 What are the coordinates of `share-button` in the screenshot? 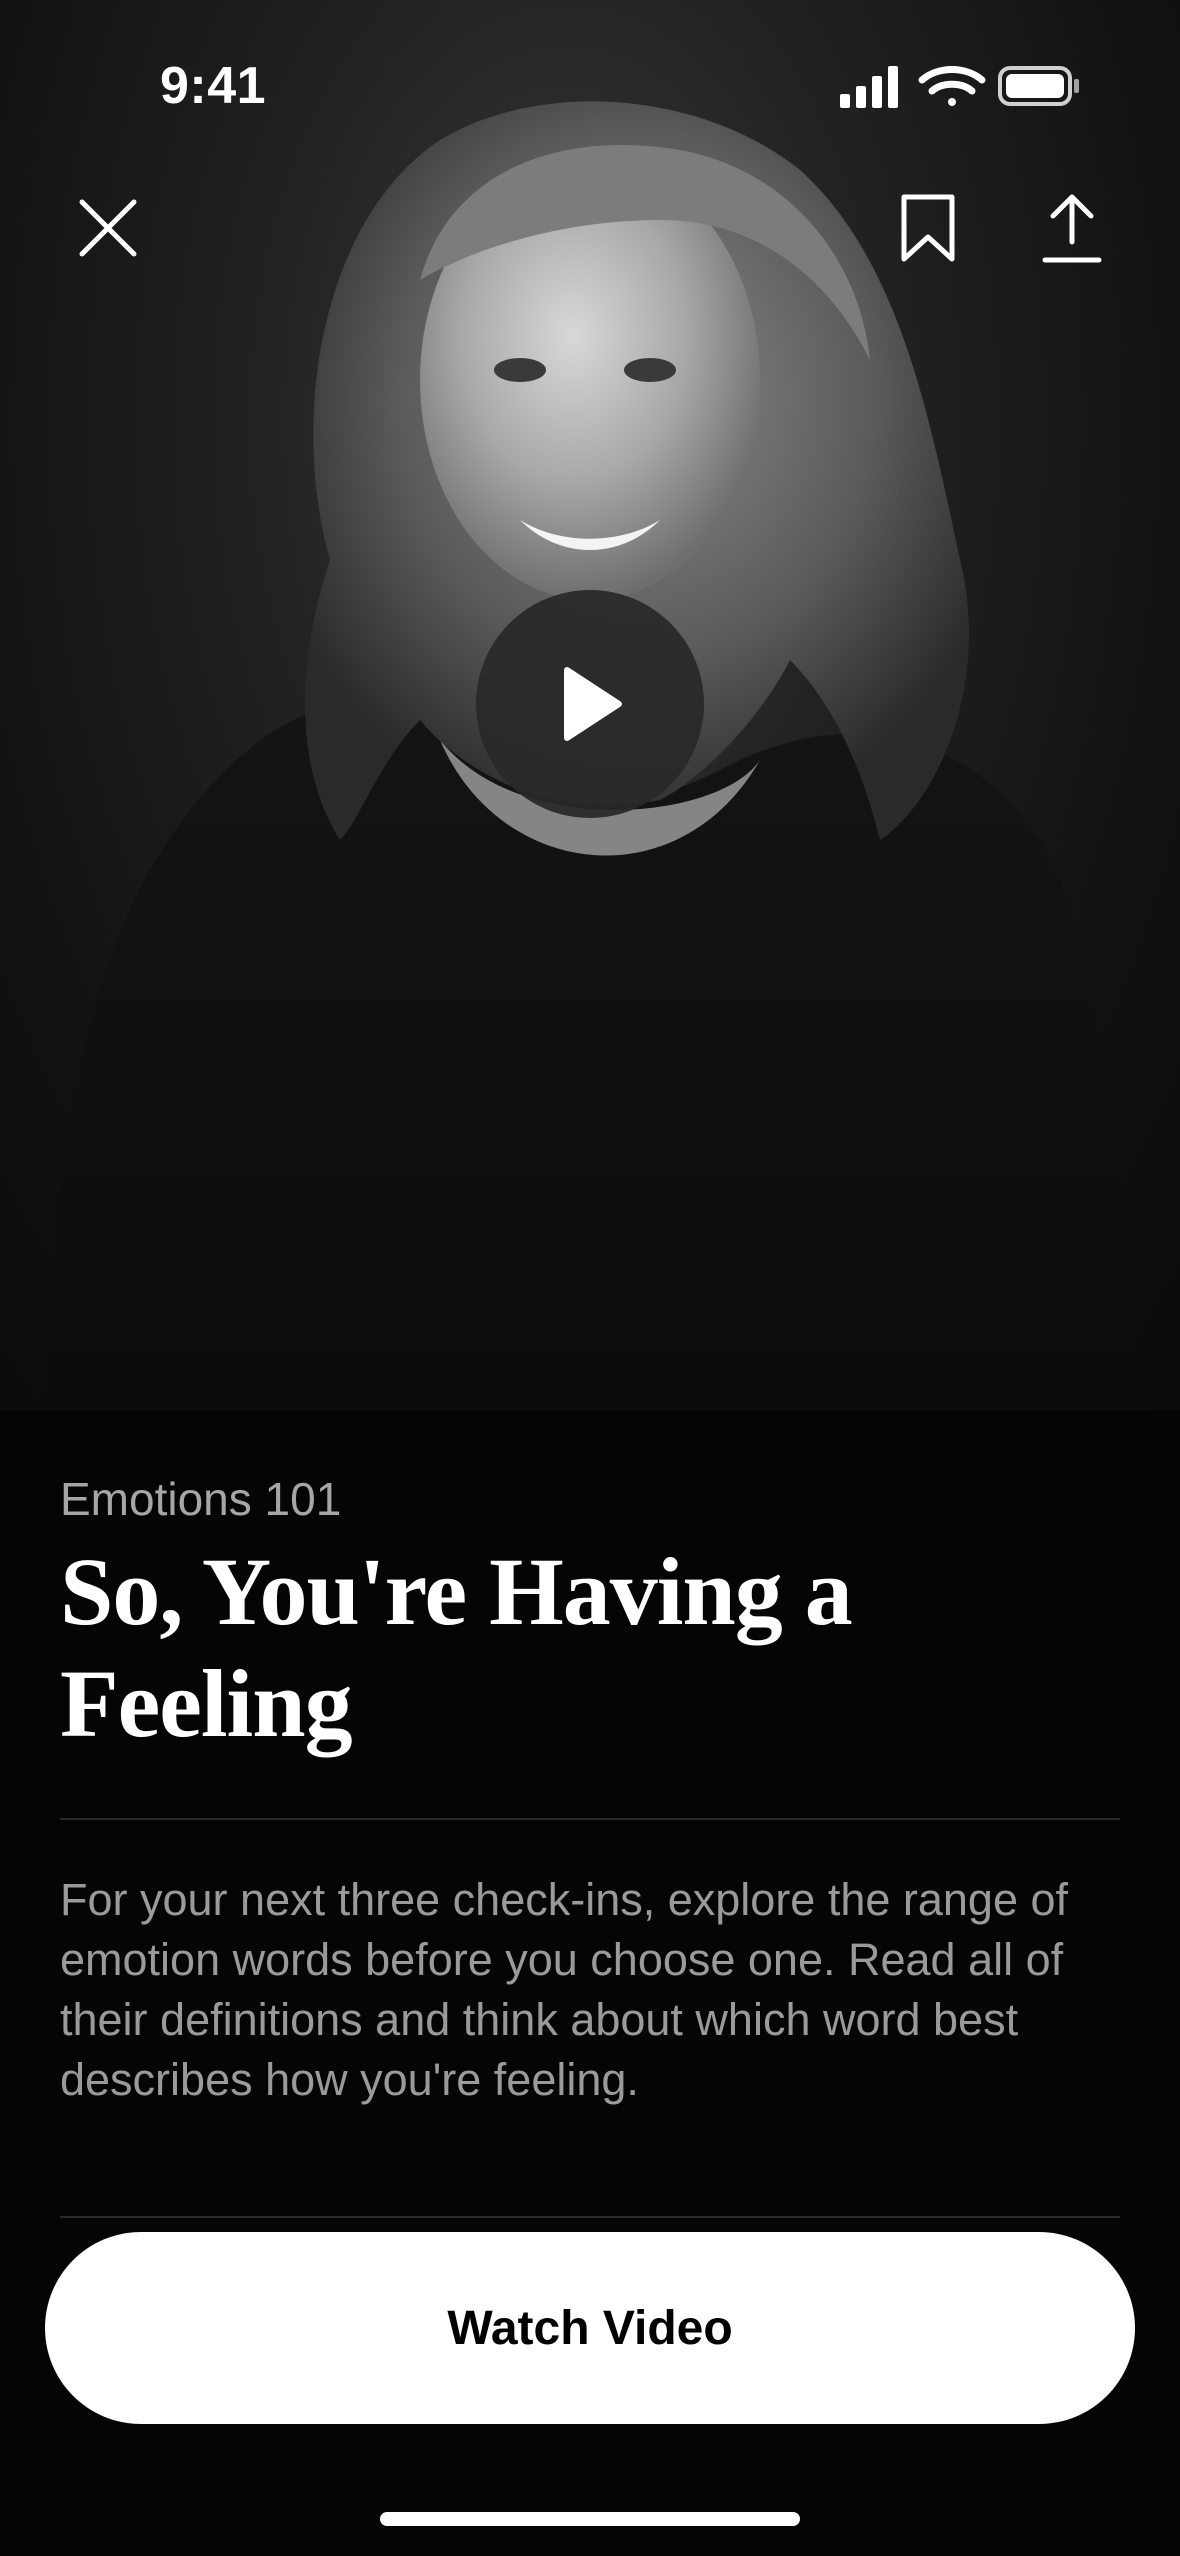 It's located at (1072, 228).